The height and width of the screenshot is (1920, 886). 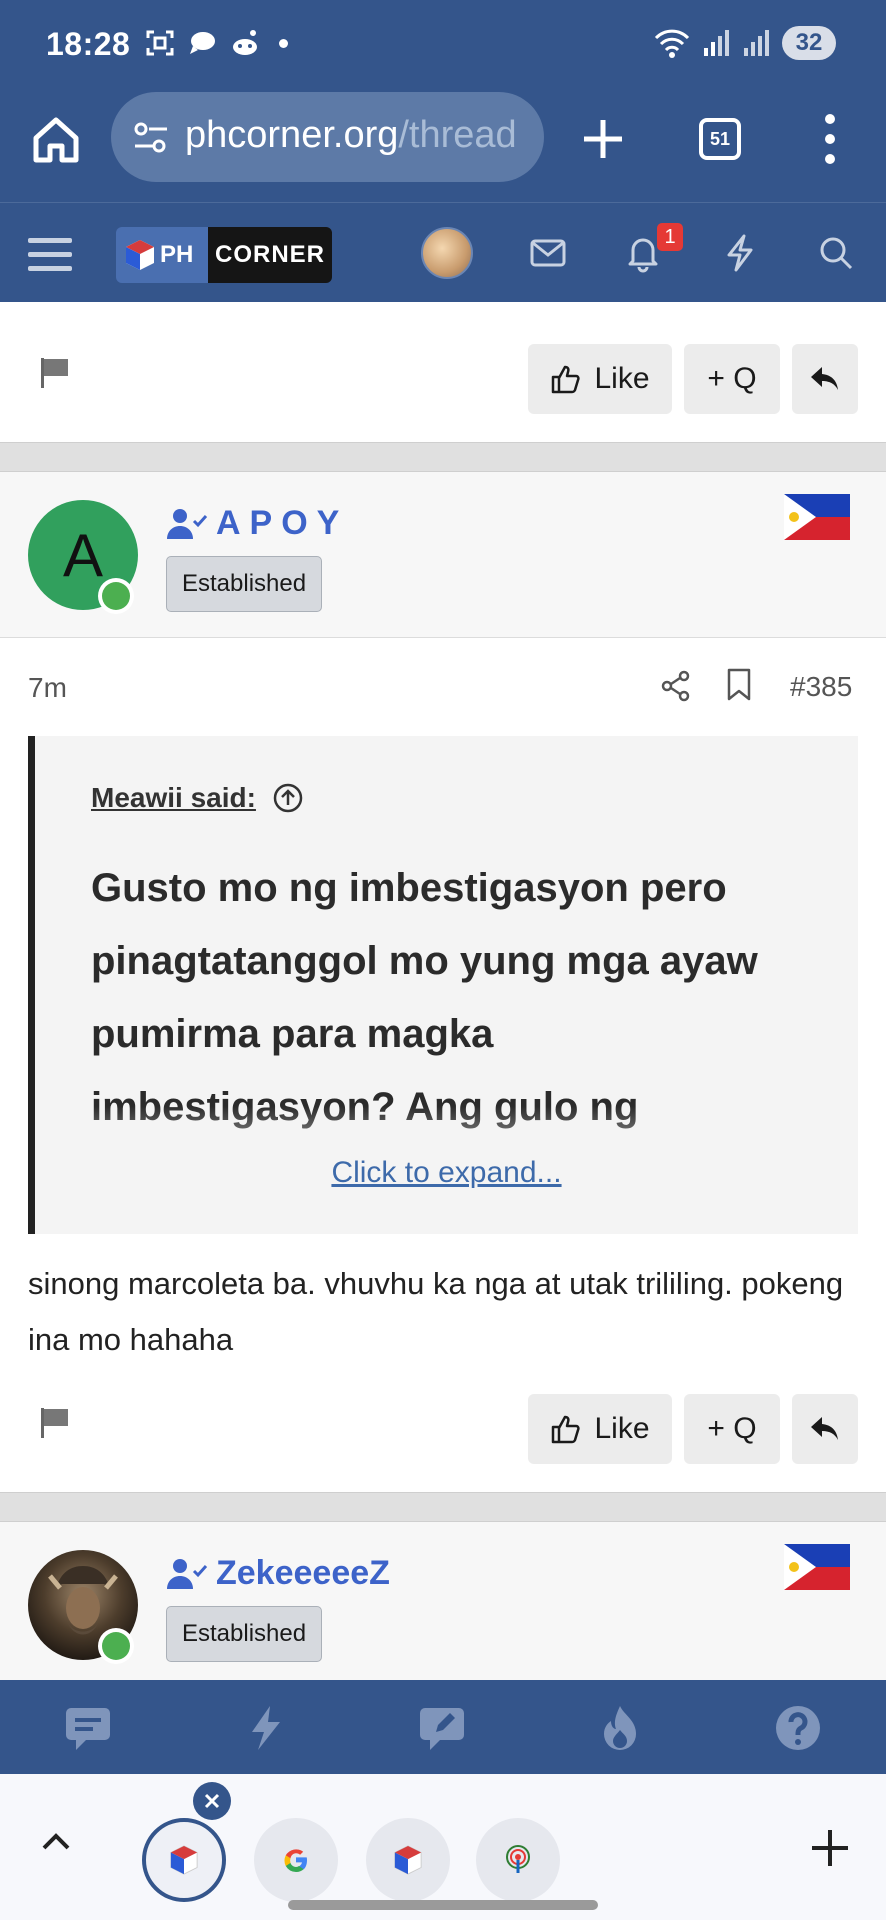 I want to click on post-author-header: ZekeeeeeZ Established, so click(x=443, y=1601).